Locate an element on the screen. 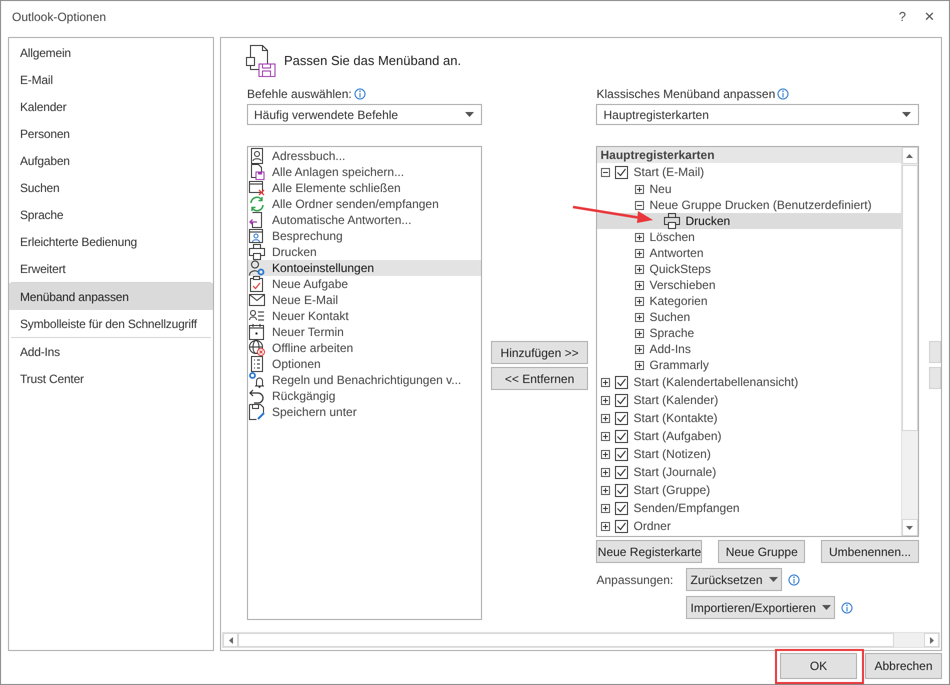 Image resolution: width=950 pixels, height=685 pixels. command-list-item: Besprechung is located at coordinates (364, 236).